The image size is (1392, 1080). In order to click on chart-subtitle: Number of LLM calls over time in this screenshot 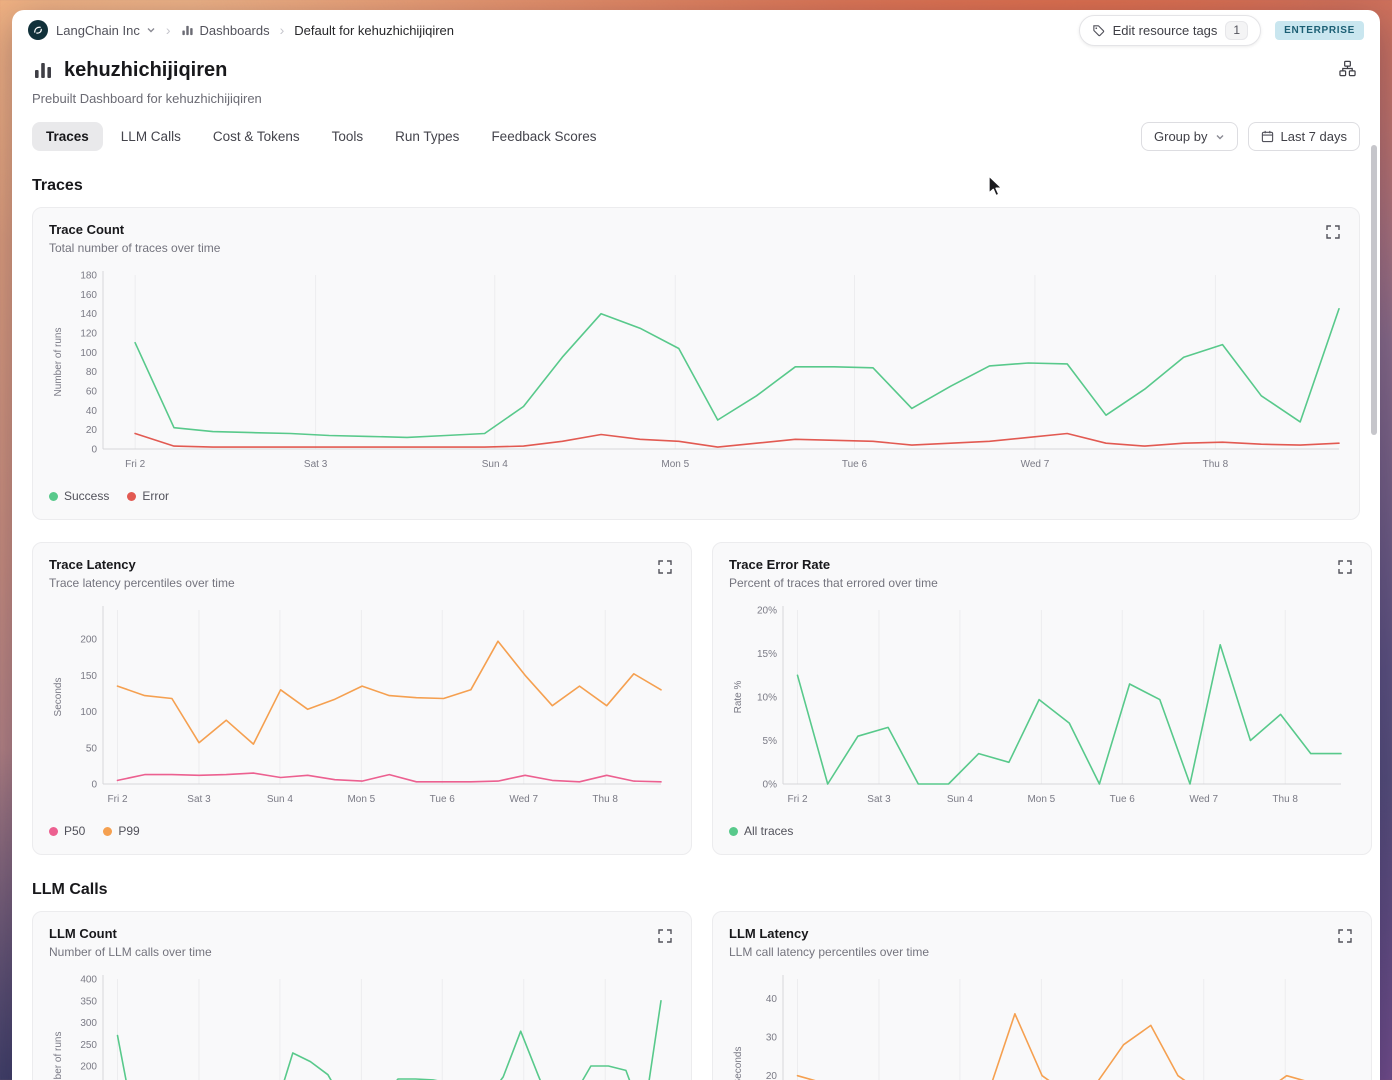, I will do `click(130, 952)`.